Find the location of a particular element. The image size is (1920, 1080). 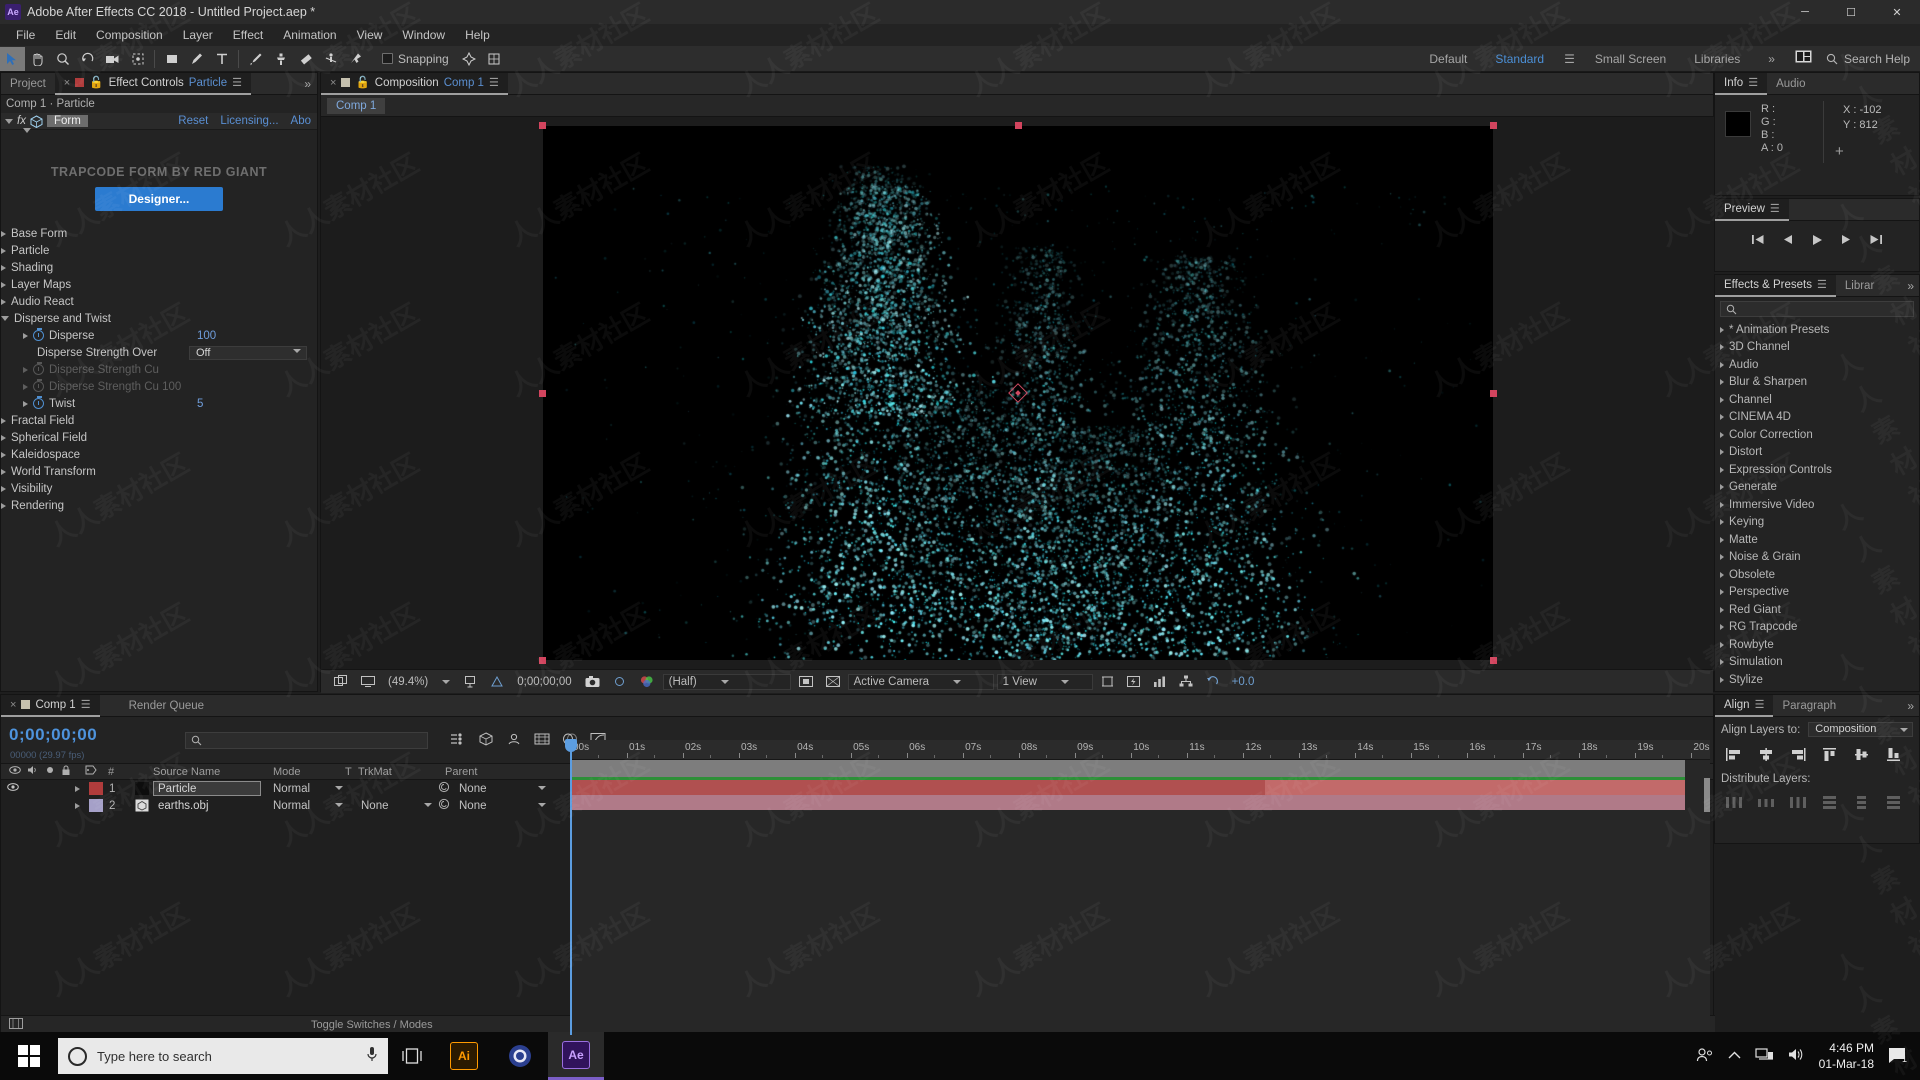

effect-header-row: fx Form Reset Licensing... Abo is located at coordinates (159, 121).